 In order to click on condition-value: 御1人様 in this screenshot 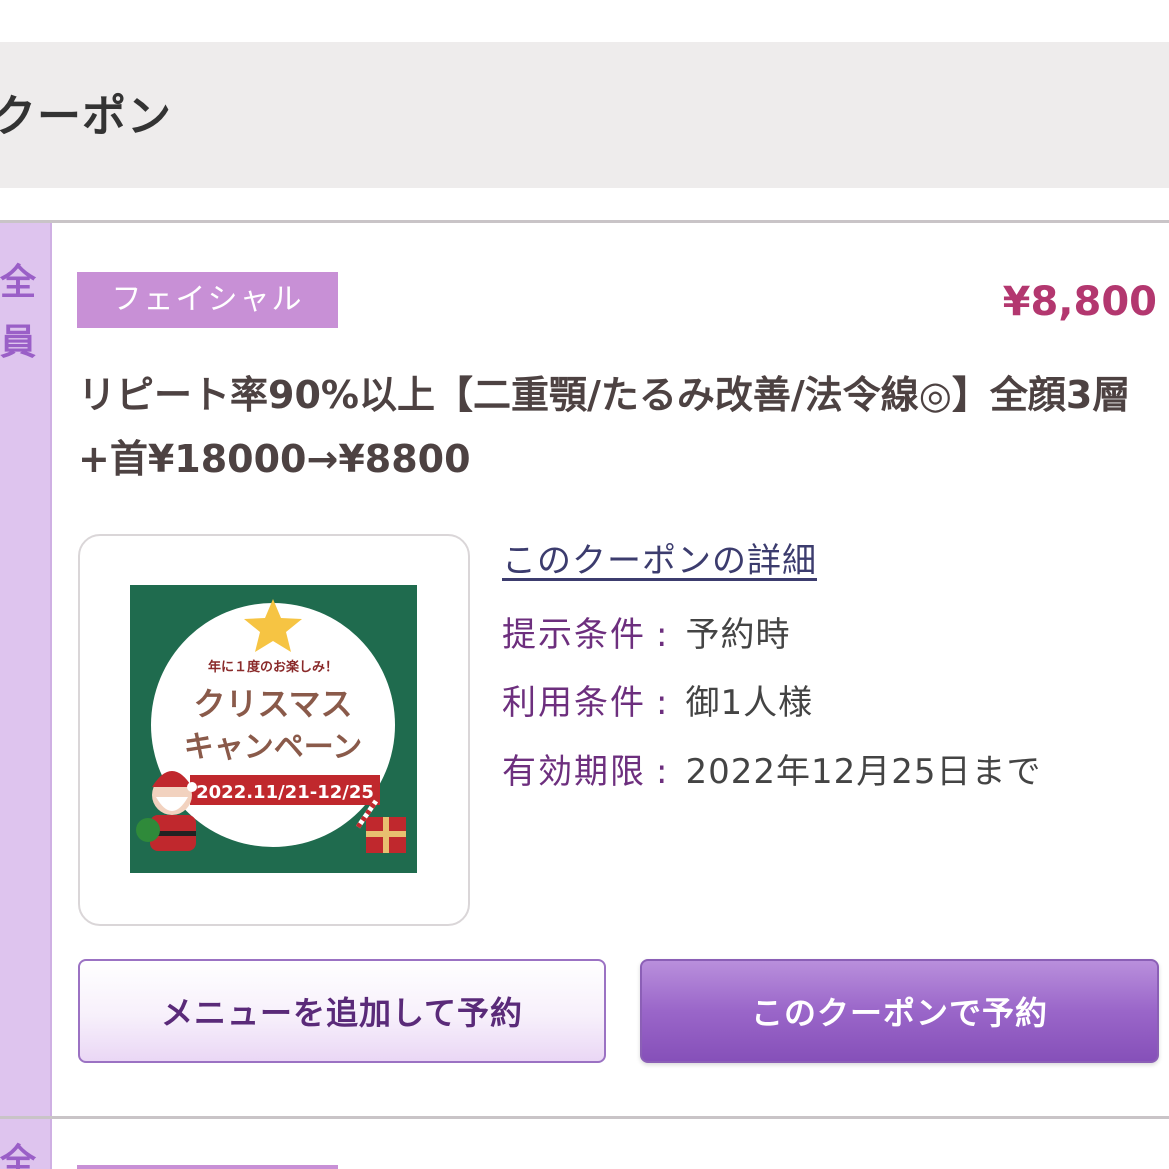, I will do `click(749, 703)`.